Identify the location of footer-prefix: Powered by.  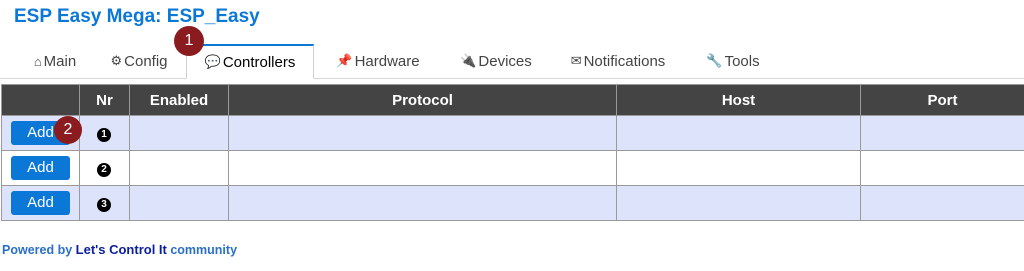
(37, 250).